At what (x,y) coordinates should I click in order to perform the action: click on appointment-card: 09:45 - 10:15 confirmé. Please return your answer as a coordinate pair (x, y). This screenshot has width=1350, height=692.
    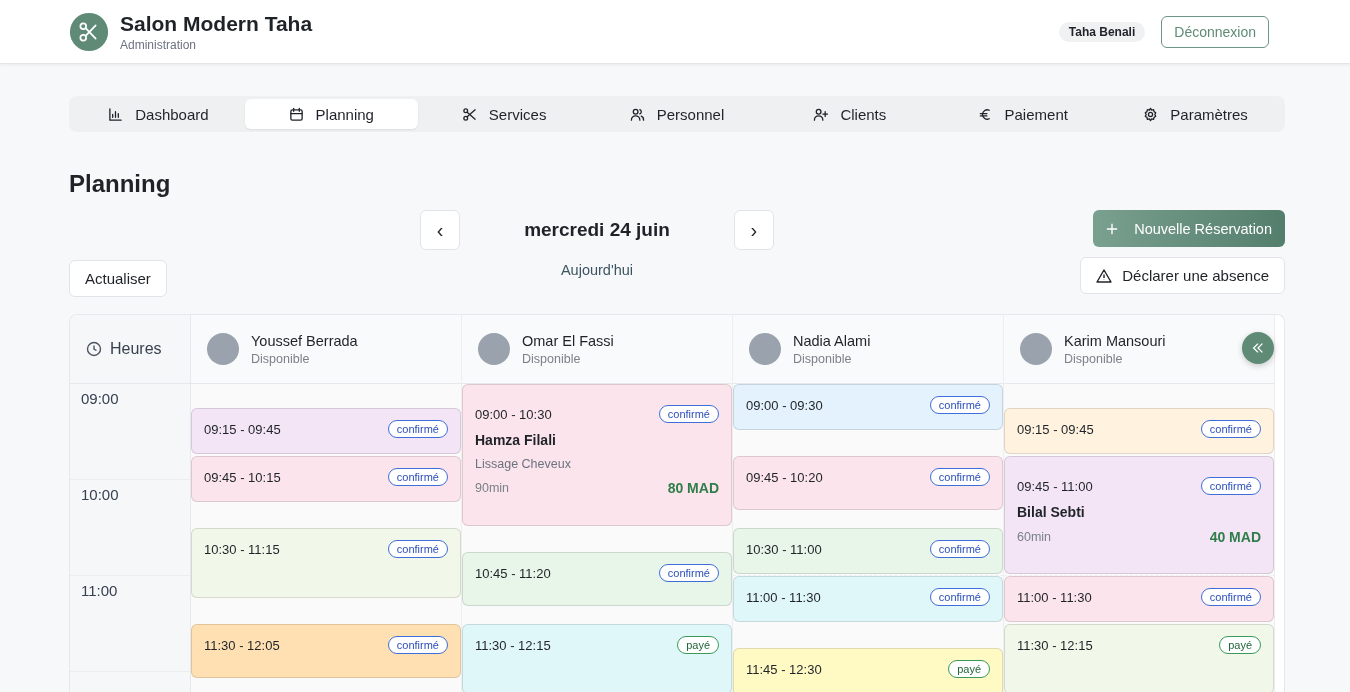
    Looking at the image, I should click on (326, 479).